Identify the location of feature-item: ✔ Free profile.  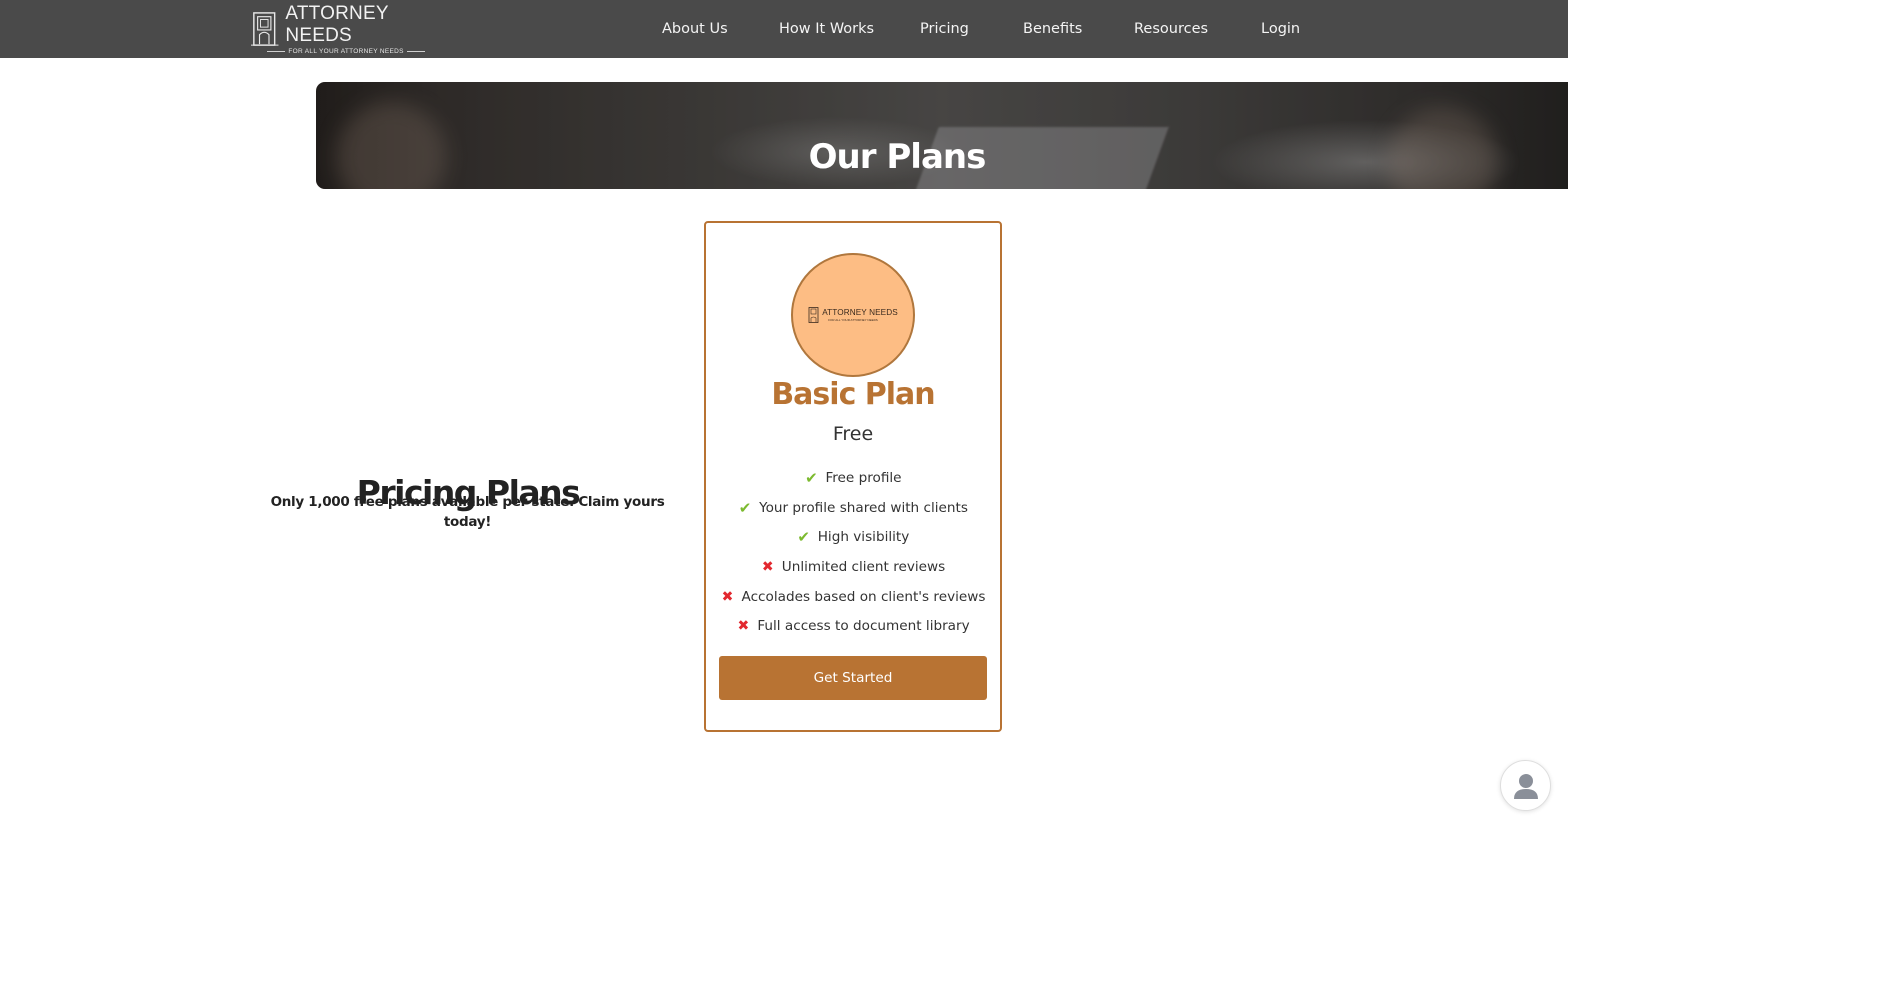
(853, 478).